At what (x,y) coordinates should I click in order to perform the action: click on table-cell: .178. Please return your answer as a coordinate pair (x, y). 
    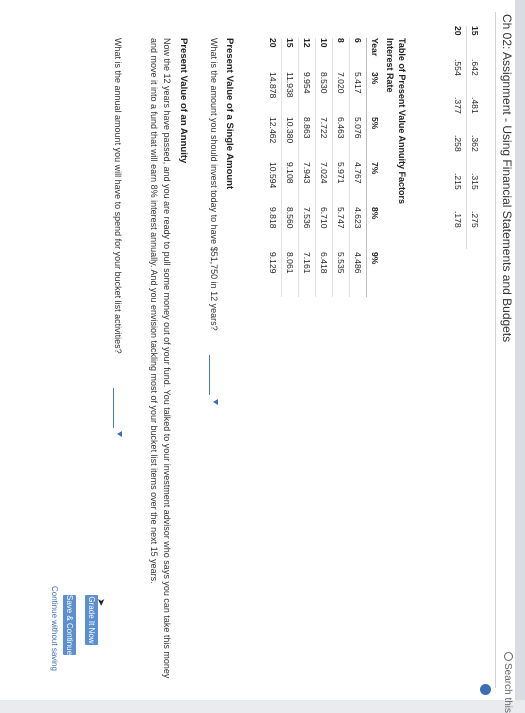
    Looking at the image, I should click on (458, 219).